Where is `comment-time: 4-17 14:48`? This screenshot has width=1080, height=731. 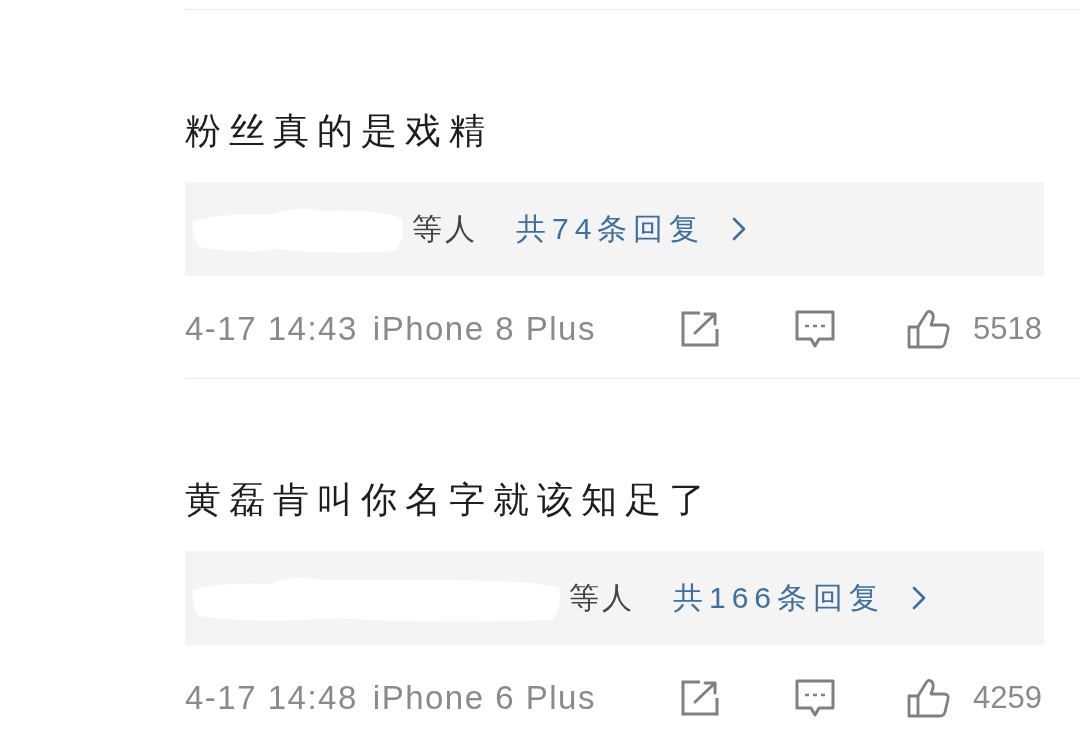
comment-time: 4-17 14:48 is located at coordinates (271, 698).